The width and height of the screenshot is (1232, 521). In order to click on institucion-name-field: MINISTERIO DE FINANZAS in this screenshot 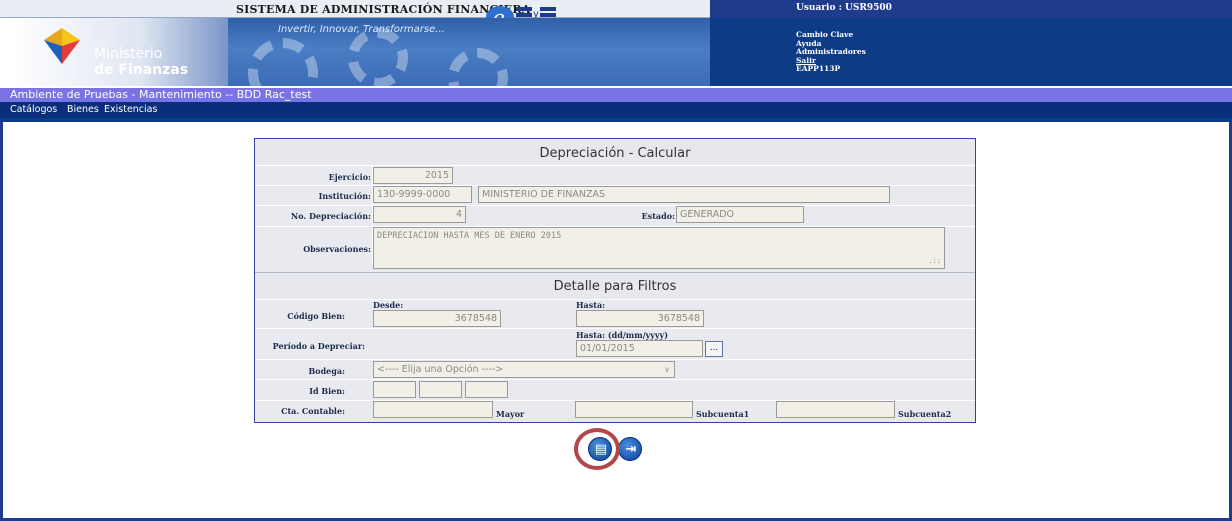, I will do `click(684, 194)`.